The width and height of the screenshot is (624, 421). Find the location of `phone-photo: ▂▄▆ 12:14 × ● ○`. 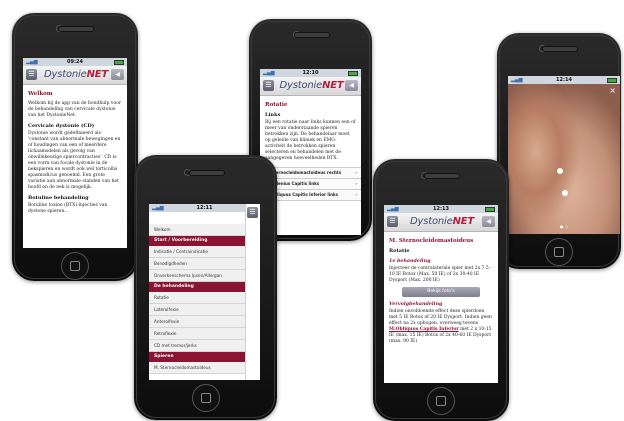

phone-photo: ▂▄▆ 12:14 × ● ○ is located at coordinates (559, 151).